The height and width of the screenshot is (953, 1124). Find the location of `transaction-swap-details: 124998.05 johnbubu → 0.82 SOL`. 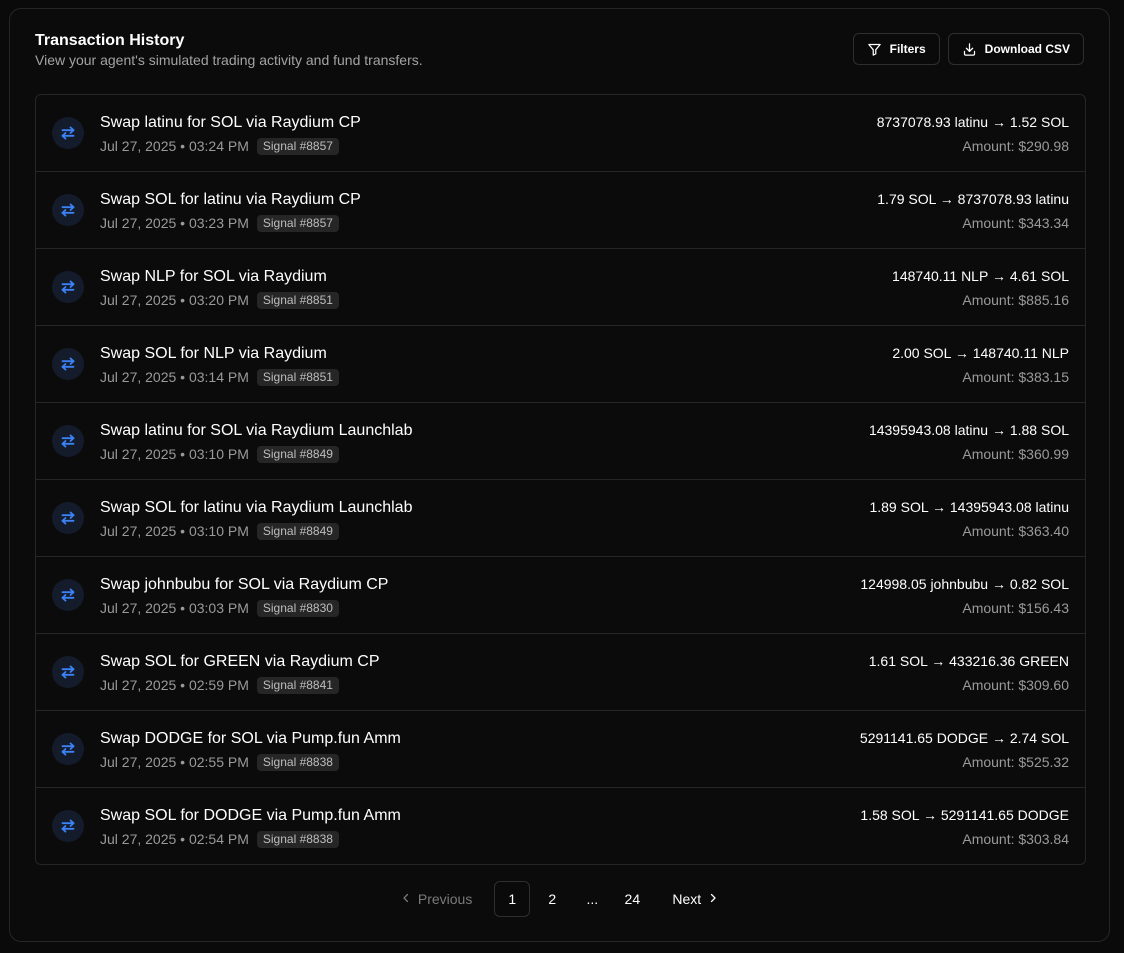

transaction-swap-details: 124998.05 johnbubu → 0.82 SOL is located at coordinates (964, 584).